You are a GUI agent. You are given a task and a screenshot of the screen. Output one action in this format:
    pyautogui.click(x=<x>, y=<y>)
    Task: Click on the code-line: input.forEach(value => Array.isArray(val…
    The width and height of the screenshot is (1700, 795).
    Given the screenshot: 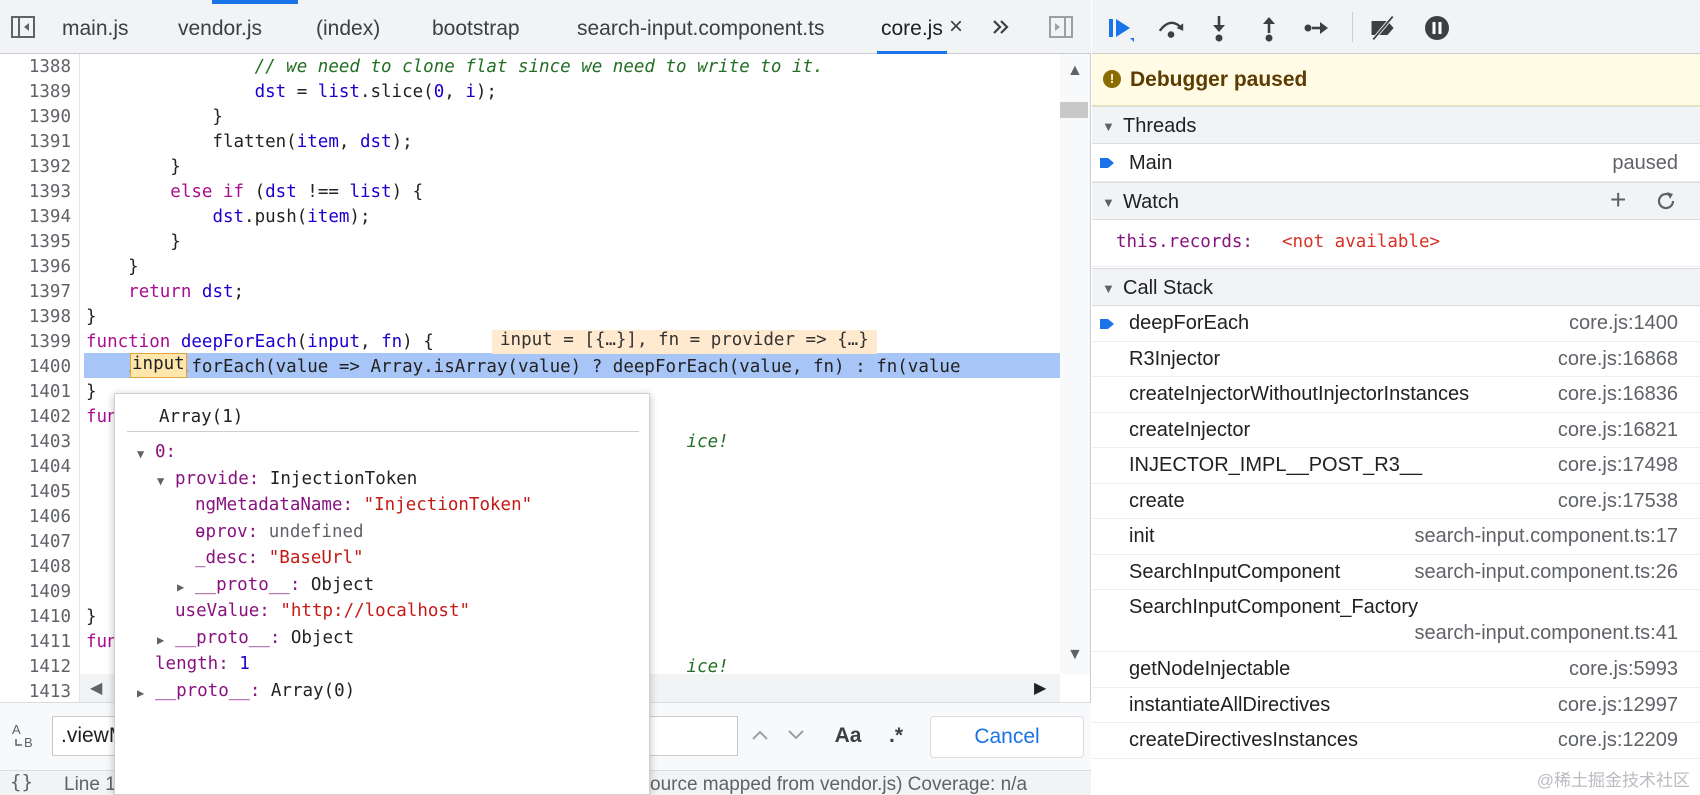 What is the action you would take?
    pyautogui.click(x=523, y=367)
    